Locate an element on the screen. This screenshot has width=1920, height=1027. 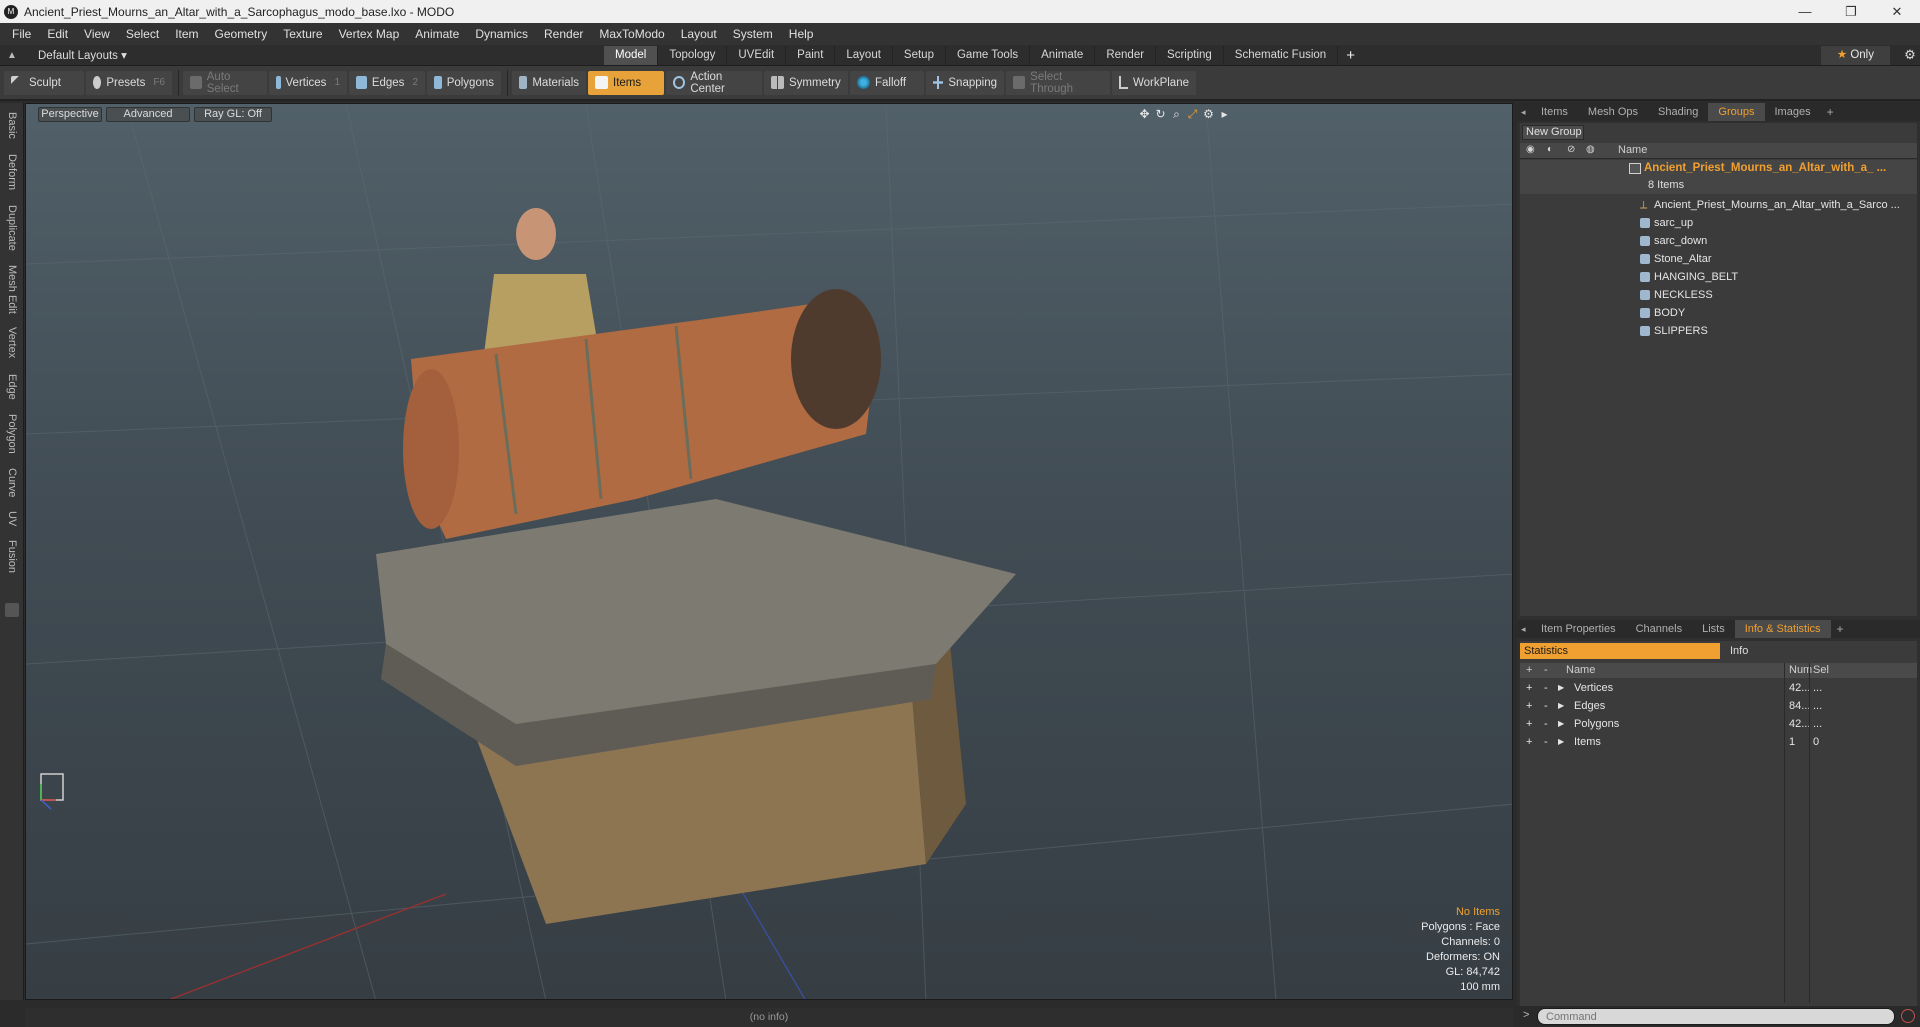
expand-all-icon: + is located at coordinates (1529, 670).